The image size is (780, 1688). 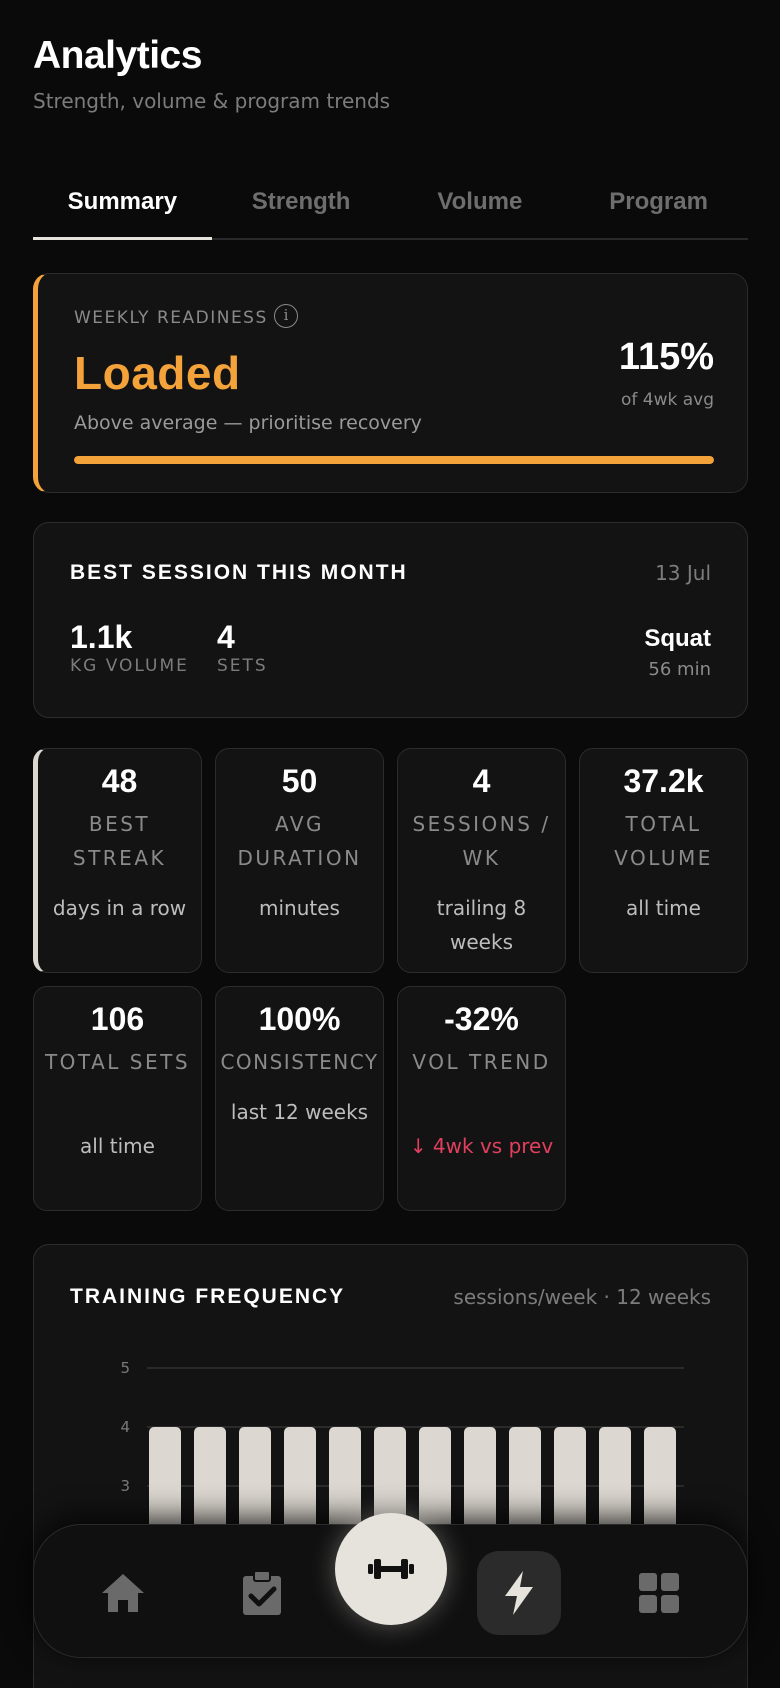 I want to click on best-session-title: BEST SESSION THIS MONTH, so click(x=239, y=572).